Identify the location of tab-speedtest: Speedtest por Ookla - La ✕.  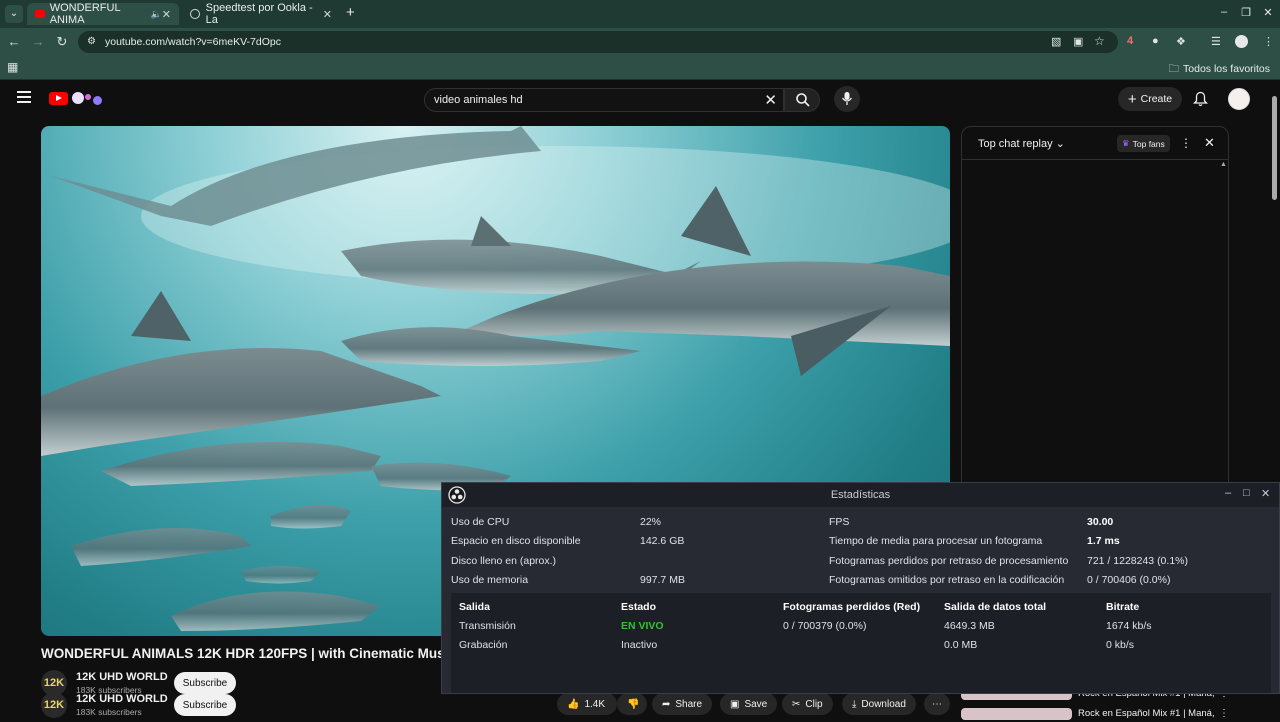
(261, 14).